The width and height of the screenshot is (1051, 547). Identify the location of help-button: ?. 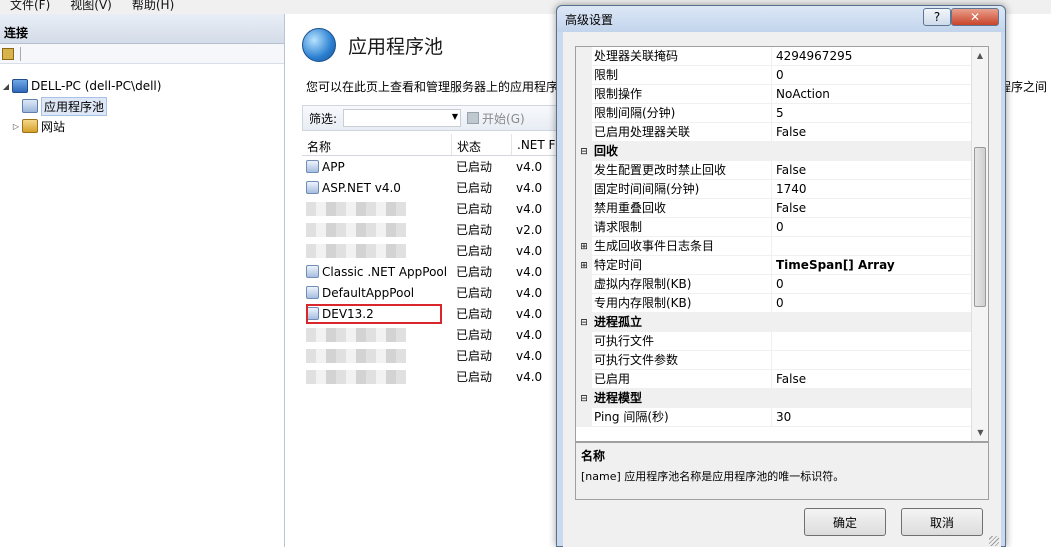
(937, 17).